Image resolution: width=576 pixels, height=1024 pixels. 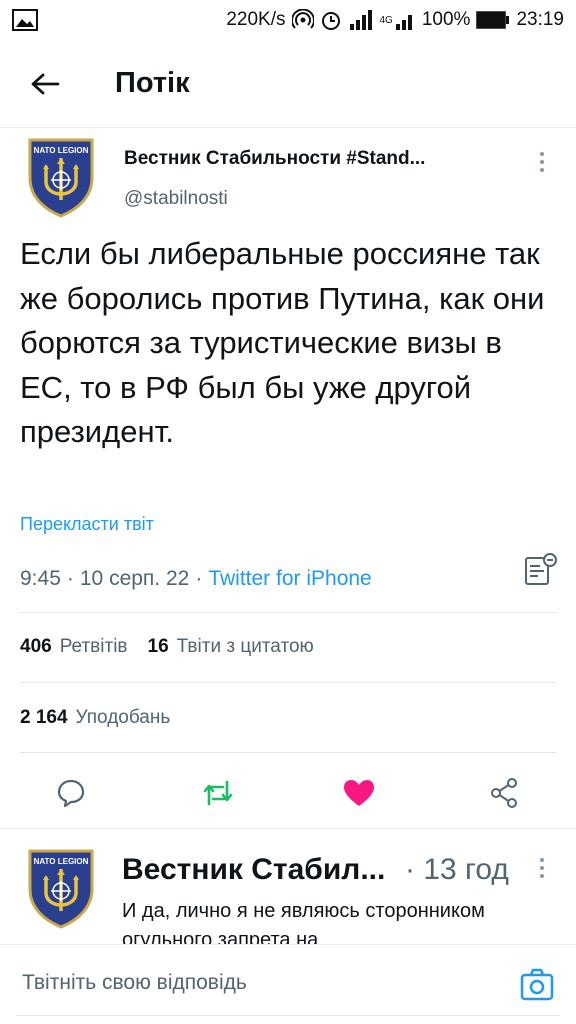 I want to click on quotes-label: Твіти з цитатою, so click(x=245, y=646).